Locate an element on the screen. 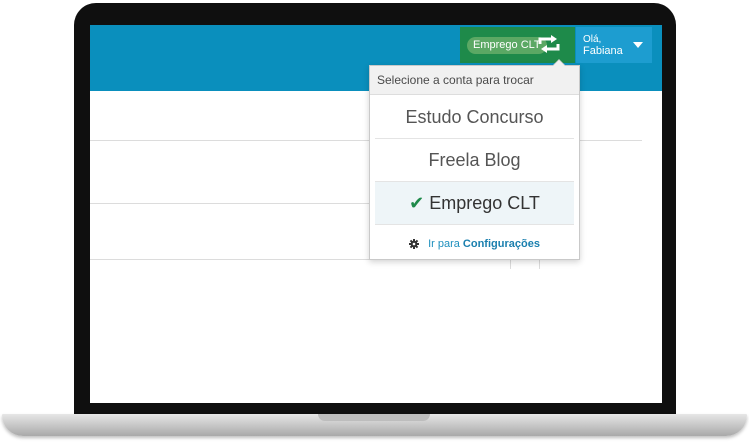 This screenshot has height=442, width=749. account-option-label: Emprego CLT is located at coordinates (484, 203).